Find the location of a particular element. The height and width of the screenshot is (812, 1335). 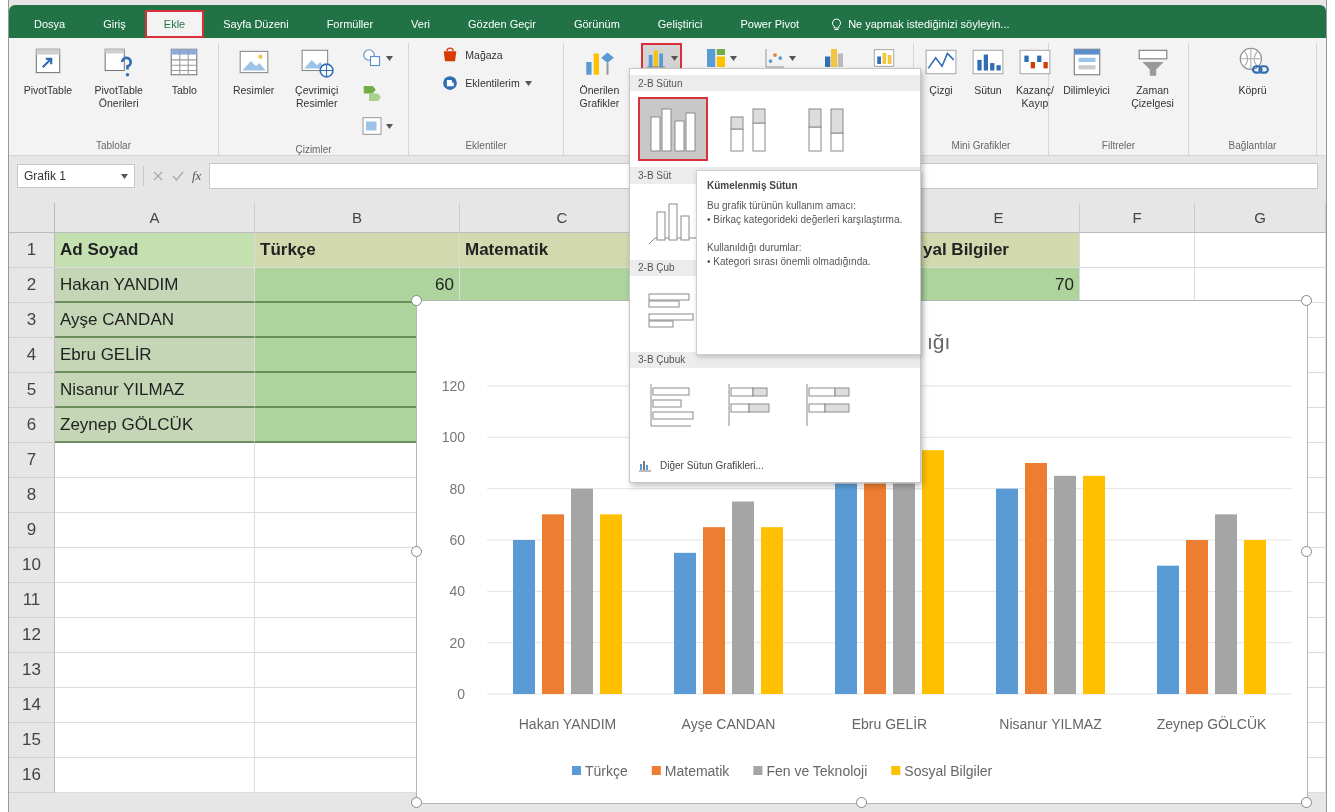

legend-label: Fen ve Teknoloji is located at coordinates (817, 771).